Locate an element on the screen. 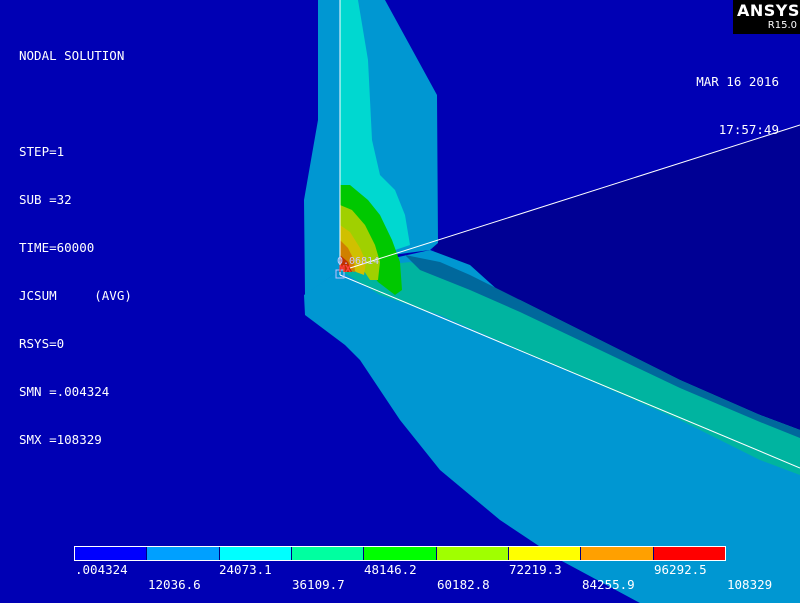  ansys-logo: ANSYS R15.0 is located at coordinates (766, 17).